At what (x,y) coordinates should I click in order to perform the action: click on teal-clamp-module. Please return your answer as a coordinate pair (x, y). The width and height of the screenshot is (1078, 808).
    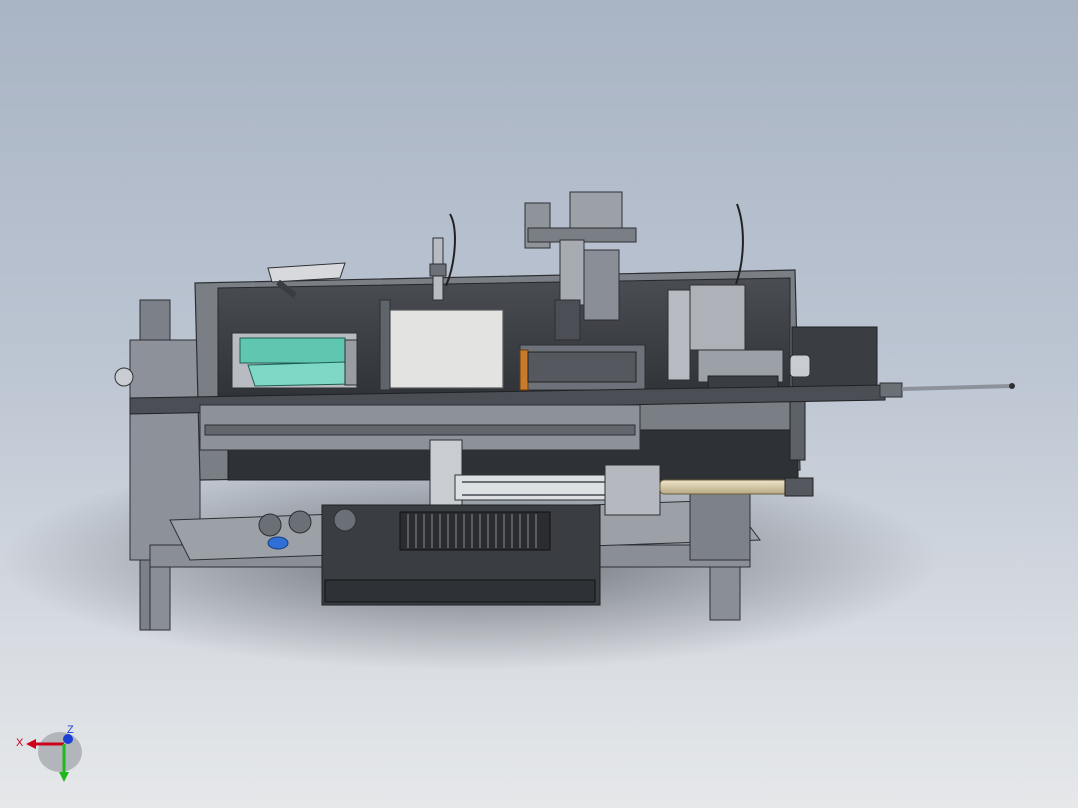
    Looking at the image, I should click on (294, 360).